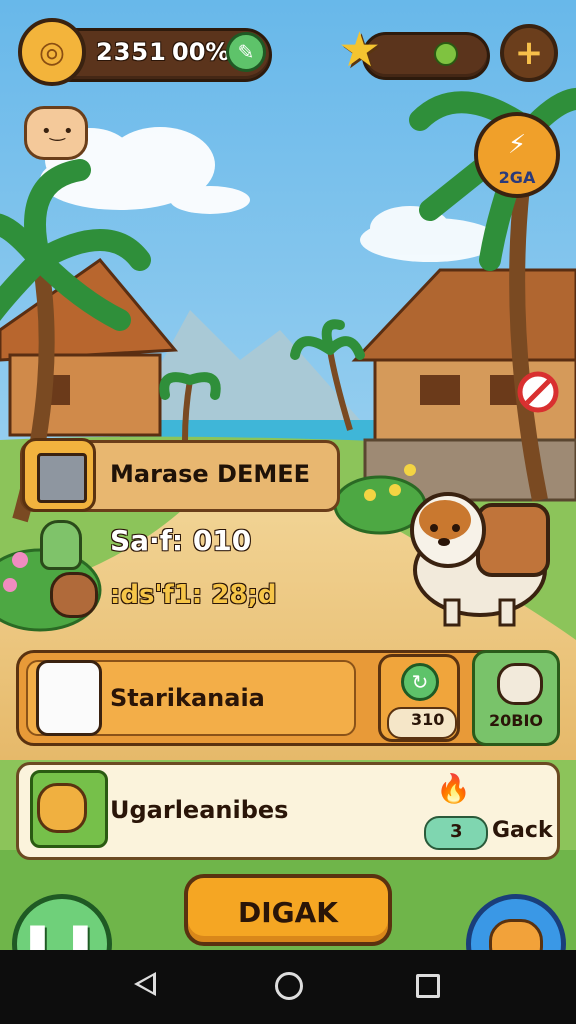  What do you see at coordinates (420, 682) in the screenshot?
I see `refresh-icon: ↻` at bounding box center [420, 682].